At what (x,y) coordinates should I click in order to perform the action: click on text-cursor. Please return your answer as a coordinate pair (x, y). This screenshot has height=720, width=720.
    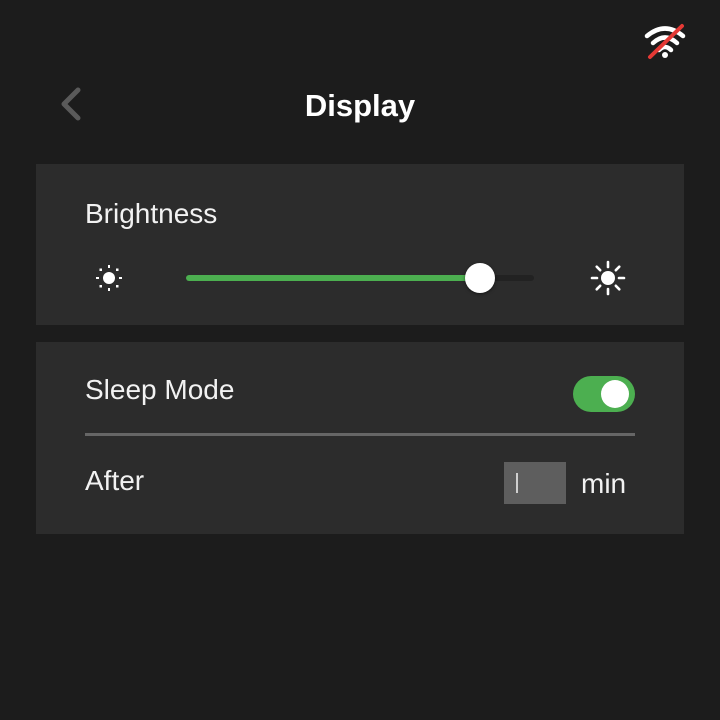
    Looking at the image, I should click on (517, 483).